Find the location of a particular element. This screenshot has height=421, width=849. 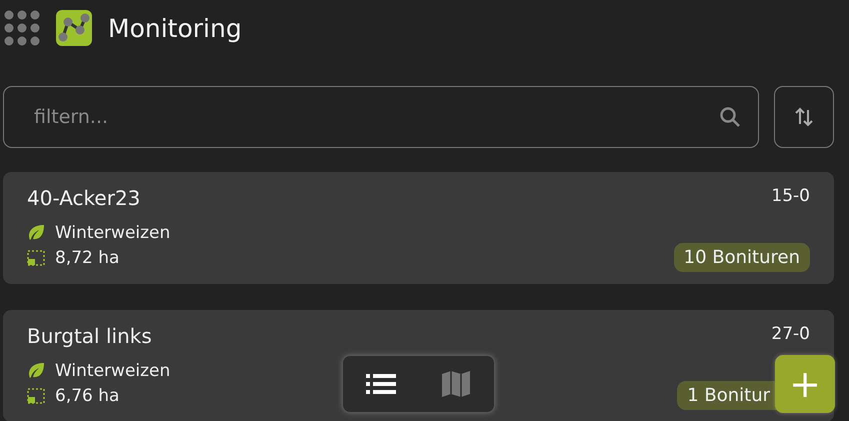

search-icon is located at coordinates (730, 117).